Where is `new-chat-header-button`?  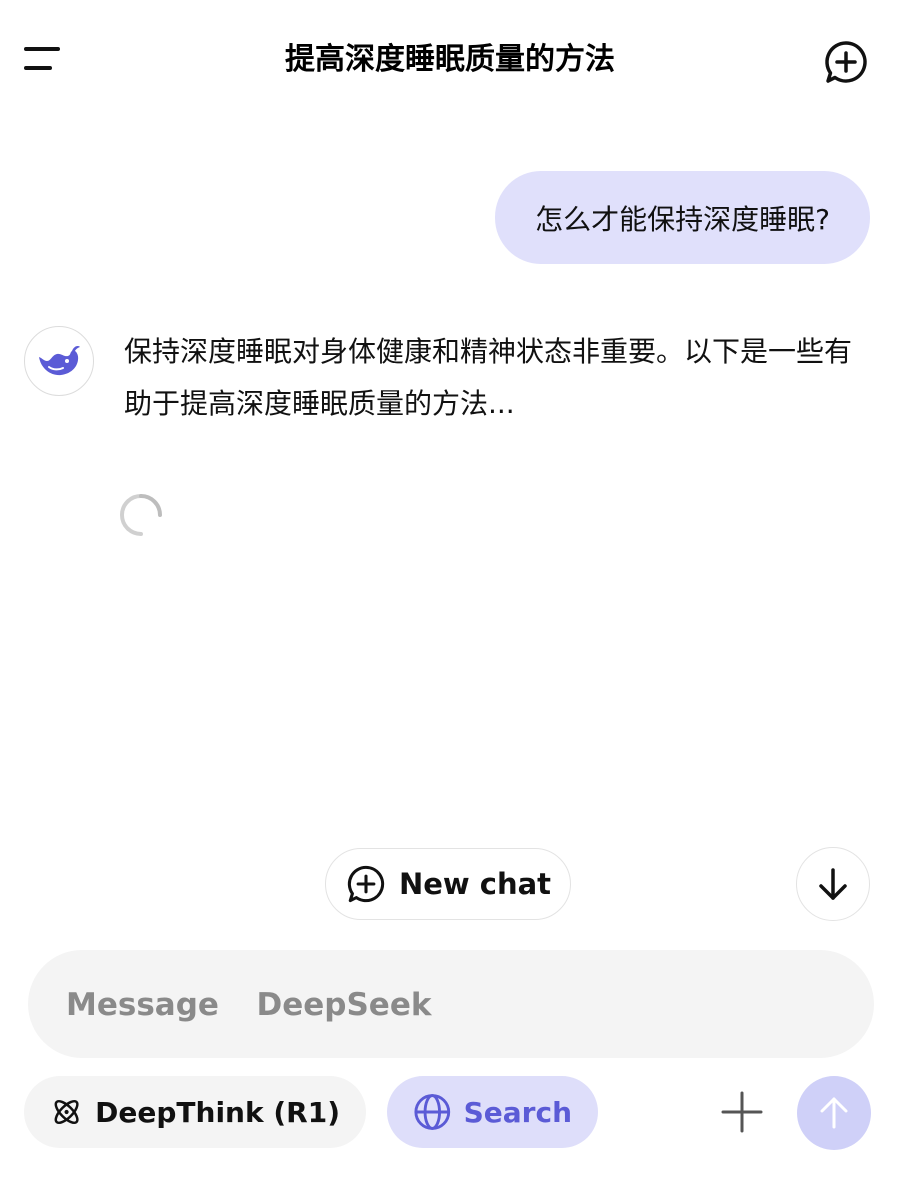 new-chat-header-button is located at coordinates (846, 62).